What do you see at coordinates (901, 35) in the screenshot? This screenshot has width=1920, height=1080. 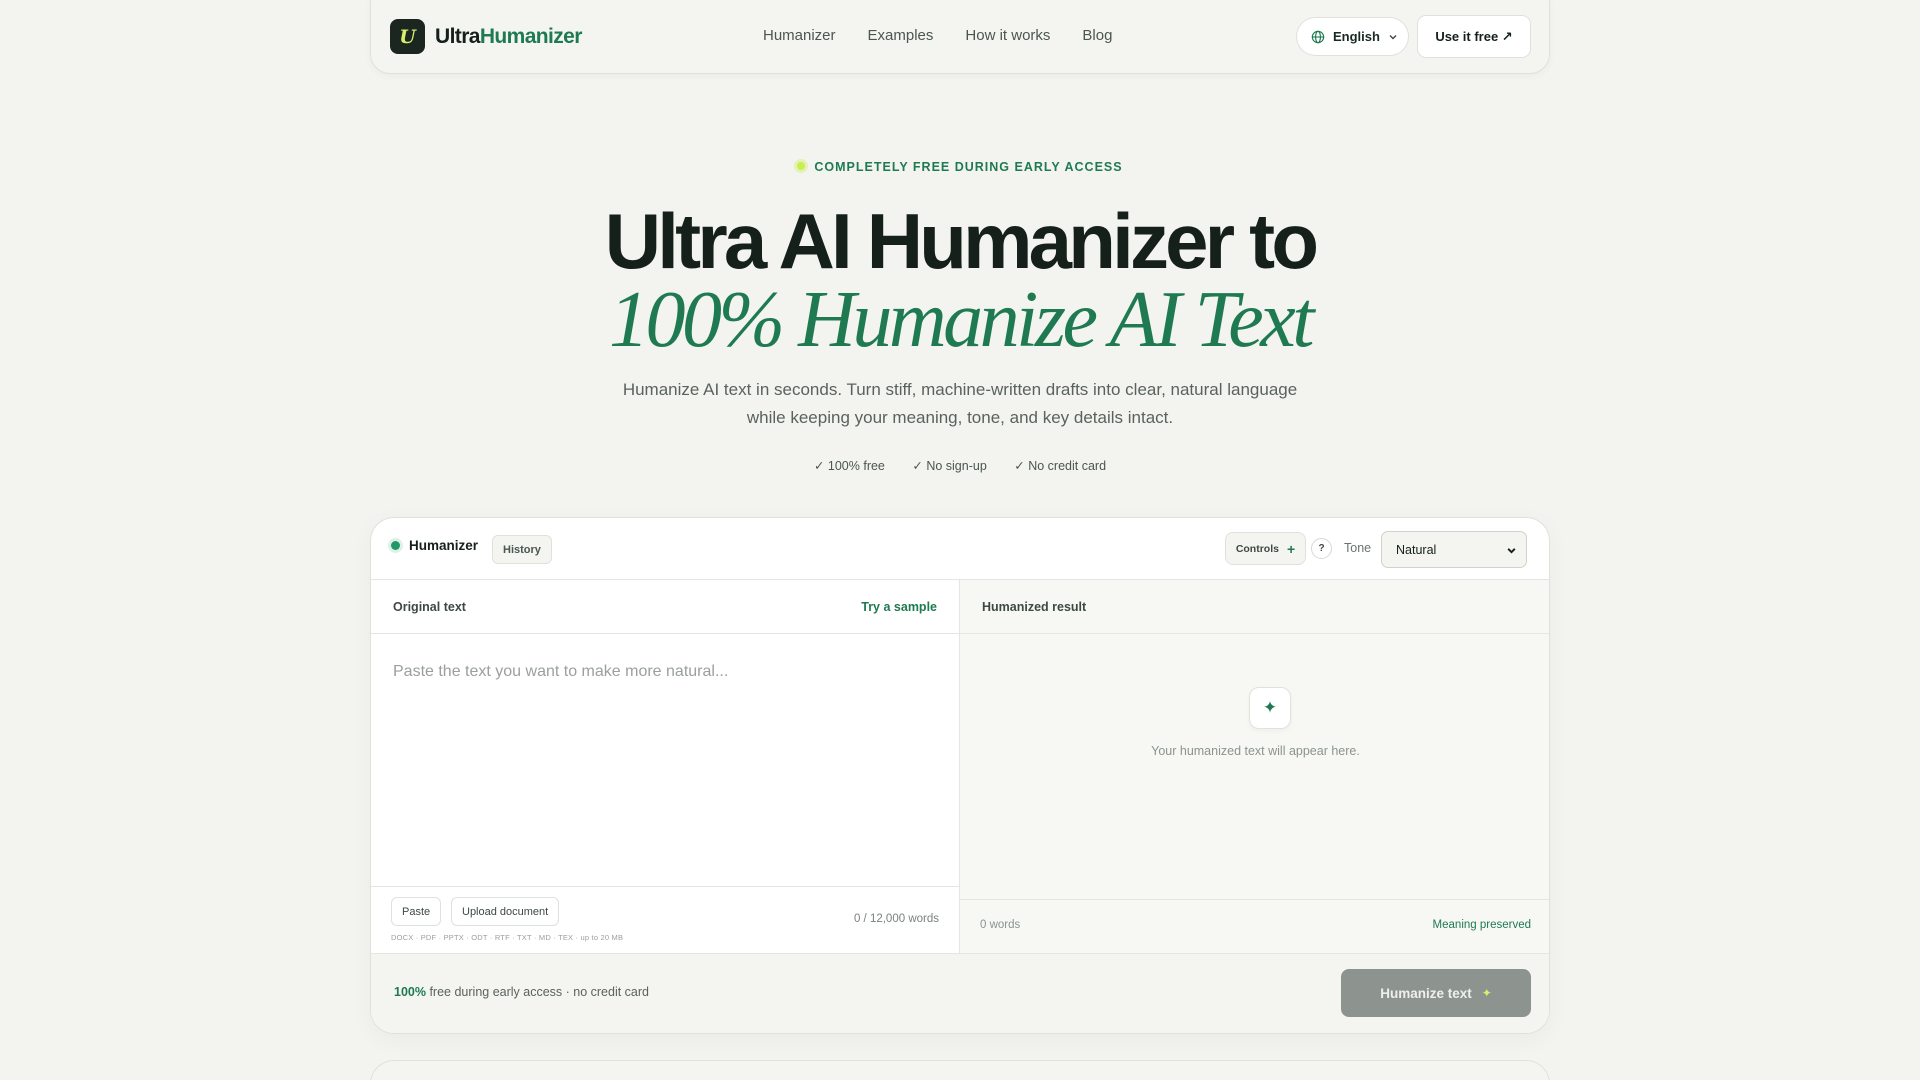 I see `nav-link-examples: Examples` at bounding box center [901, 35].